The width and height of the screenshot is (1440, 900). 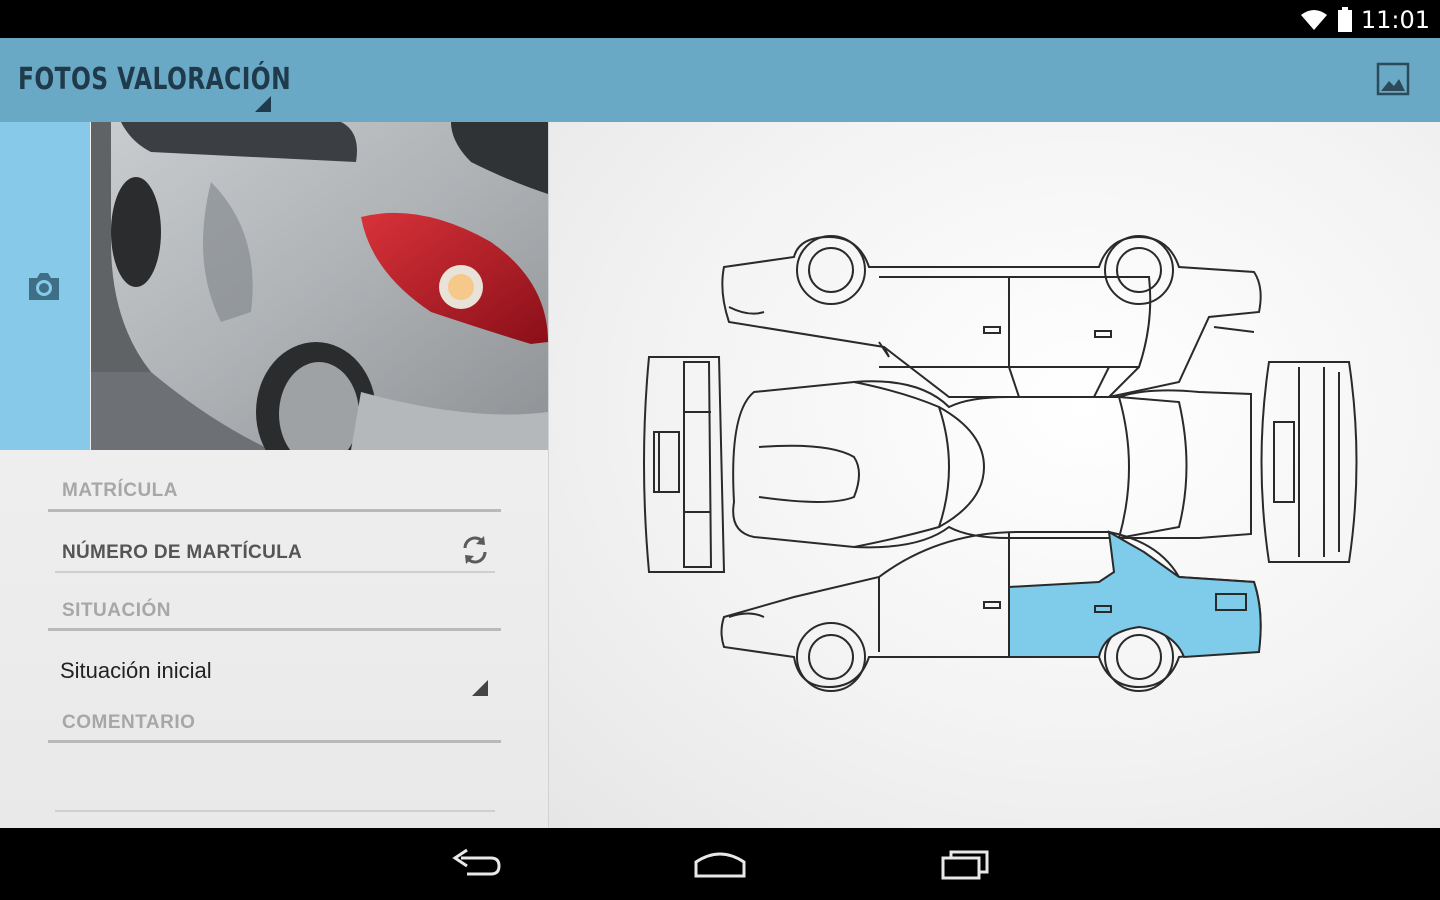 I want to click on situacion-spinner: Situación inicial, so click(x=136, y=671).